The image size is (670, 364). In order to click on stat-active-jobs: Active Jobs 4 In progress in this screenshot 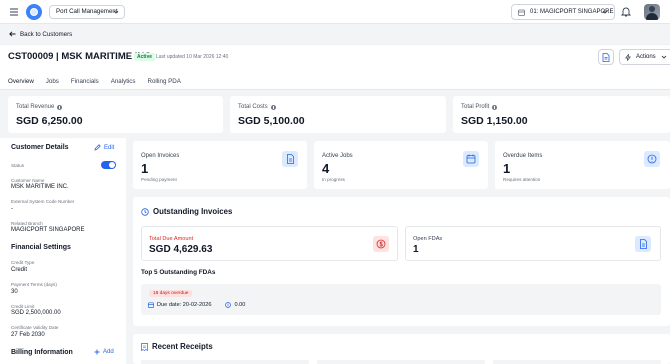, I will do `click(401, 165)`.